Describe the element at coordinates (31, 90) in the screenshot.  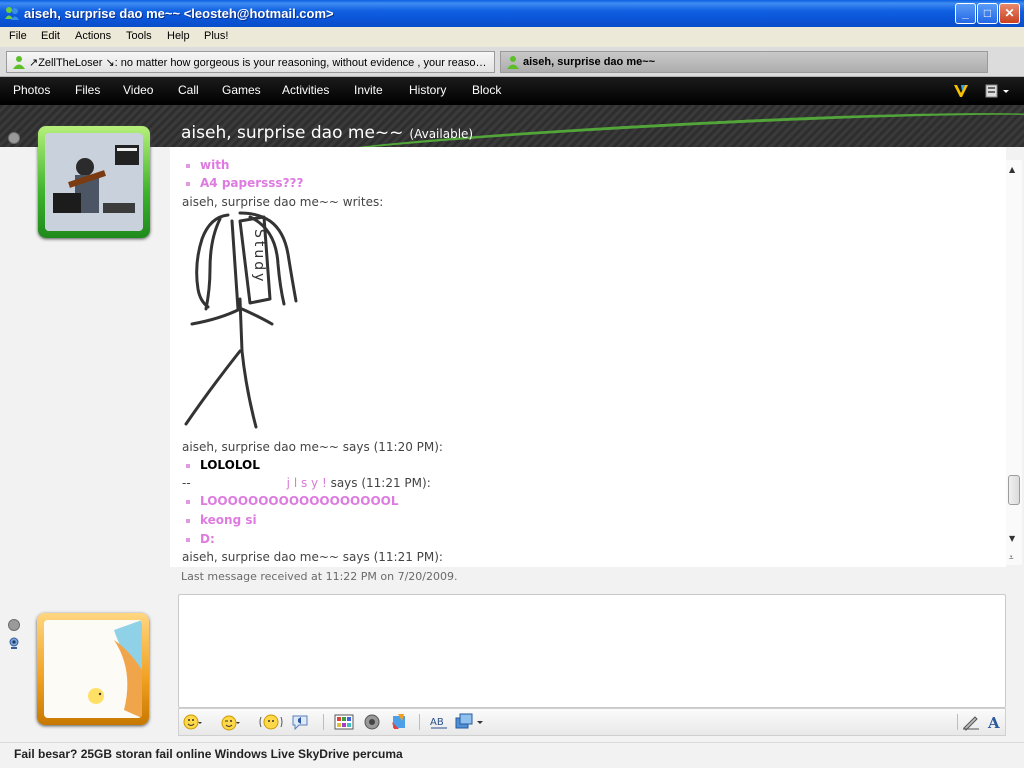
I see `toolbar-photos: Photos` at that location.